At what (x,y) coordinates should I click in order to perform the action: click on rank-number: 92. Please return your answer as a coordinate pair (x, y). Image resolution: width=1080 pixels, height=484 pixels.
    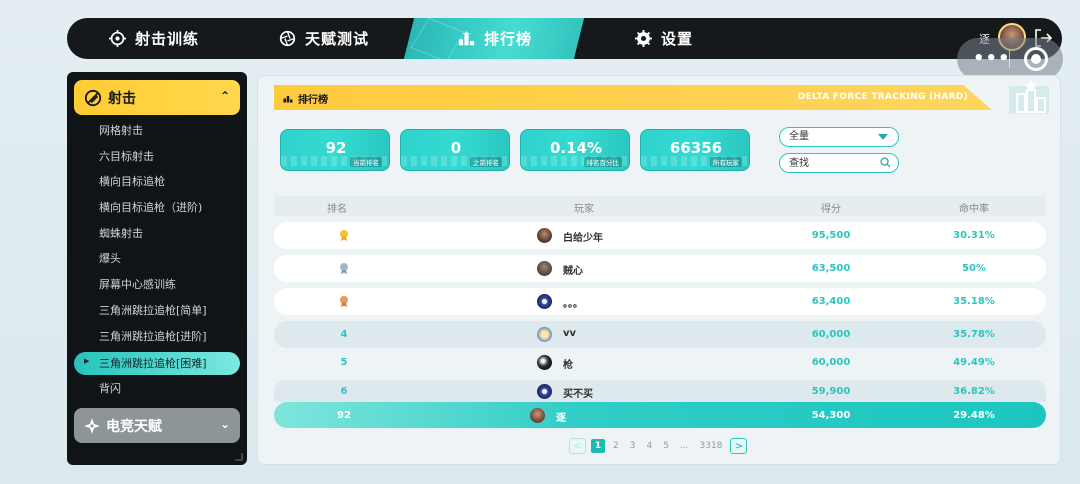
    Looking at the image, I should click on (344, 415).